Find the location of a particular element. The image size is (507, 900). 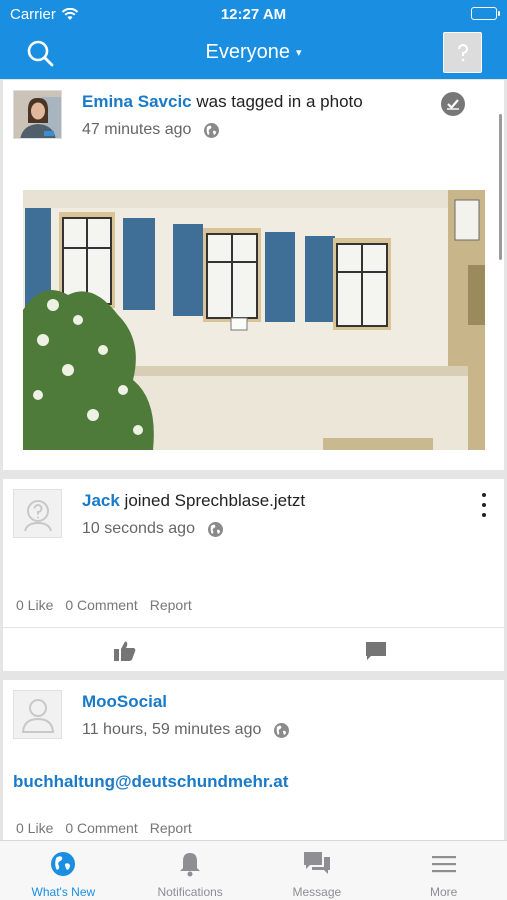

post-email-link: buchhaltung@deutschundmehr.at is located at coordinates (150, 782).